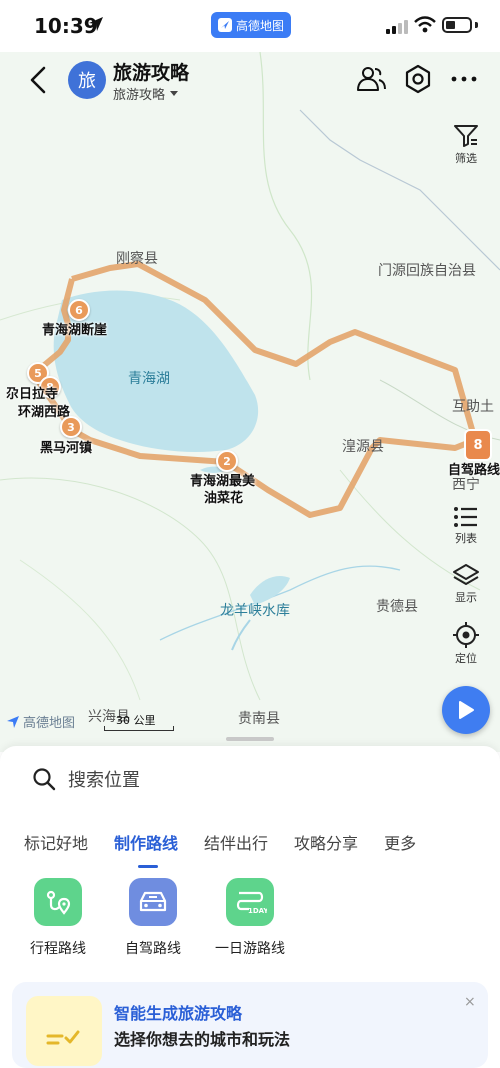  What do you see at coordinates (137, 259) in the screenshot?
I see `label-gangcha: 刚察县` at bounding box center [137, 259].